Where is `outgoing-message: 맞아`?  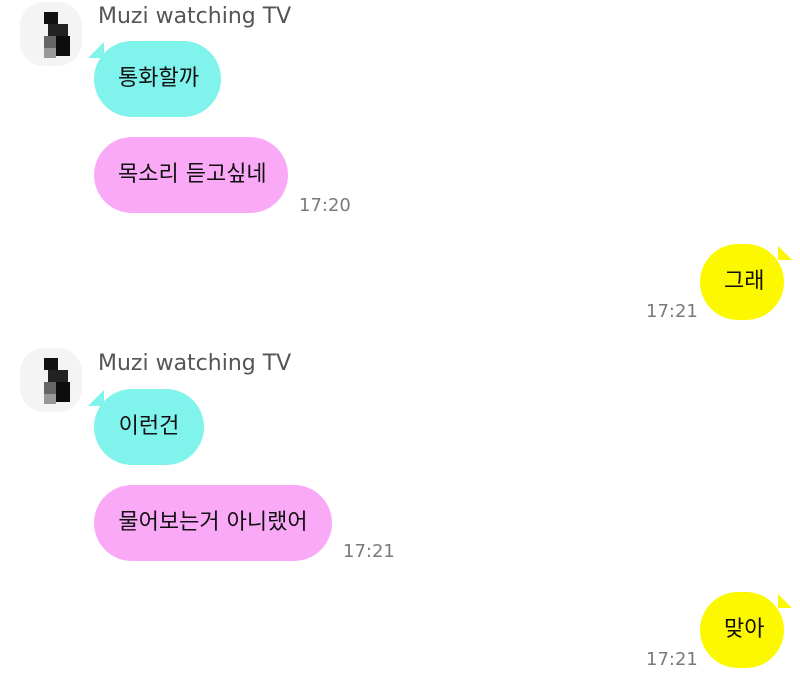
outgoing-message: 맞아 is located at coordinates (742, 630).